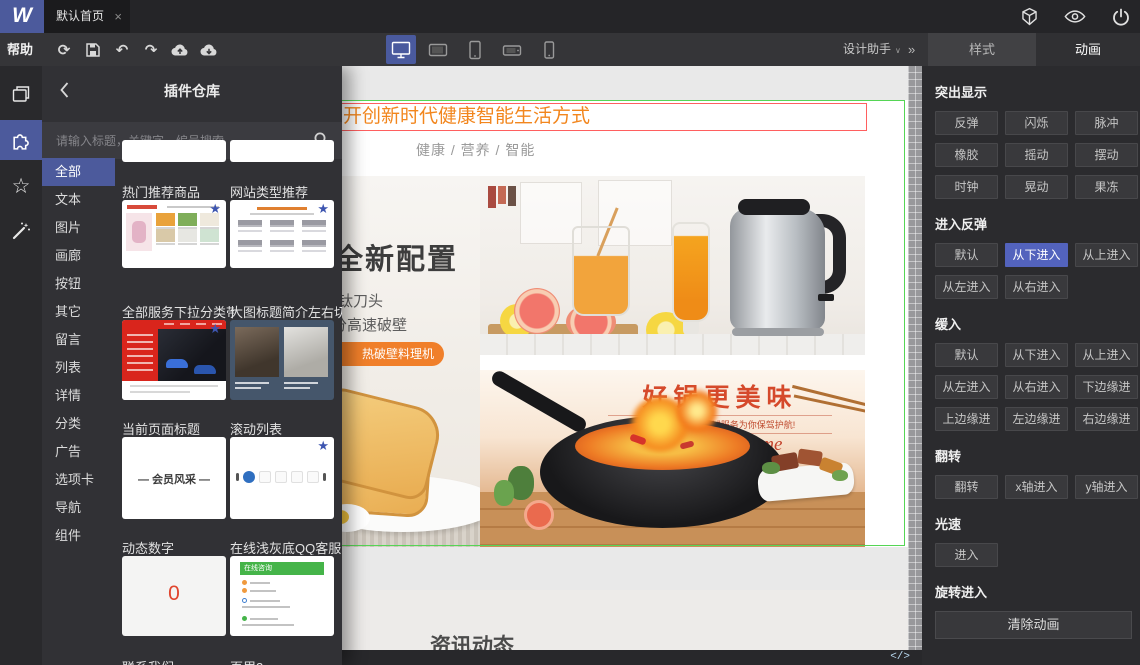 The width and height of the screenshot is (1140, 665). What do you see at coordinates (1106, 123) in the screenshot?
I see `anim-button: 脉冲` at bounding box center [1106, 123].